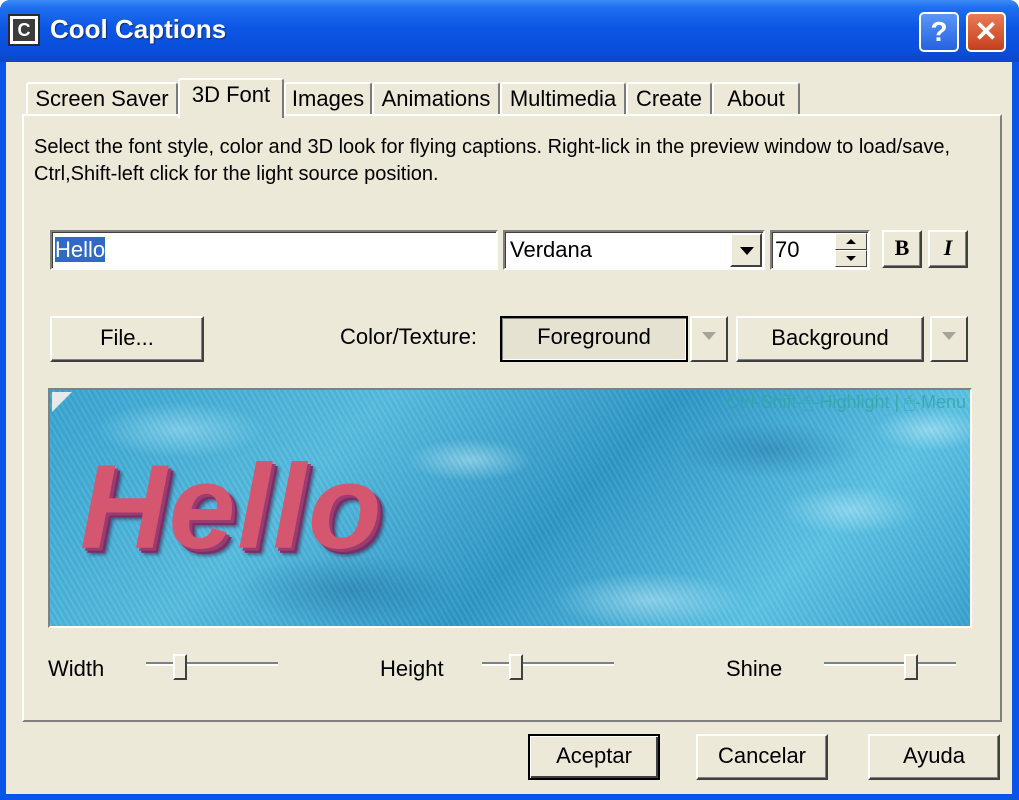 The height and width of the screenshot is (800, 1019). Describe the element at coordinates (911, 667) in the screenshot. I see `shine-slider-thumb` at that location.